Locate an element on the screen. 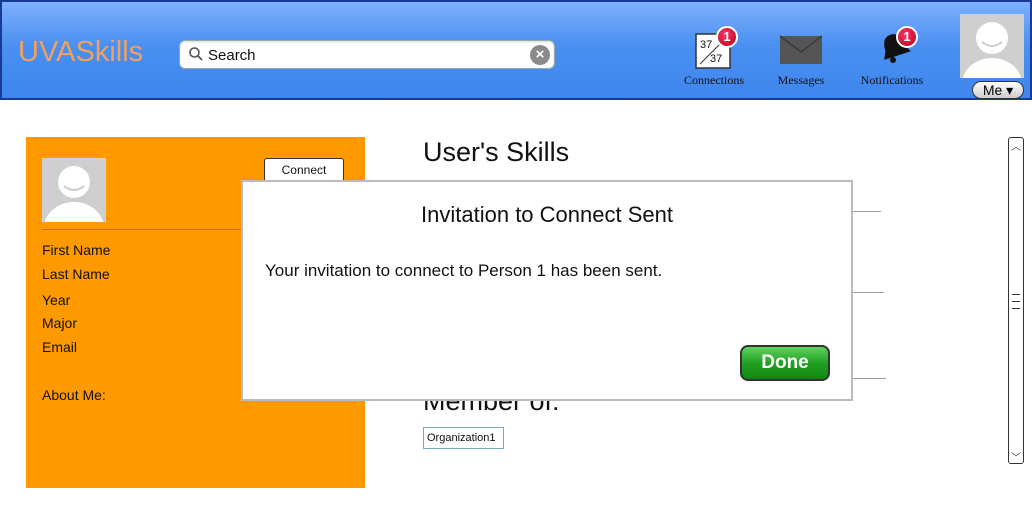 The height and width of the screenshot is (511, 1032). search-icon is located at coordinates (196, 54).